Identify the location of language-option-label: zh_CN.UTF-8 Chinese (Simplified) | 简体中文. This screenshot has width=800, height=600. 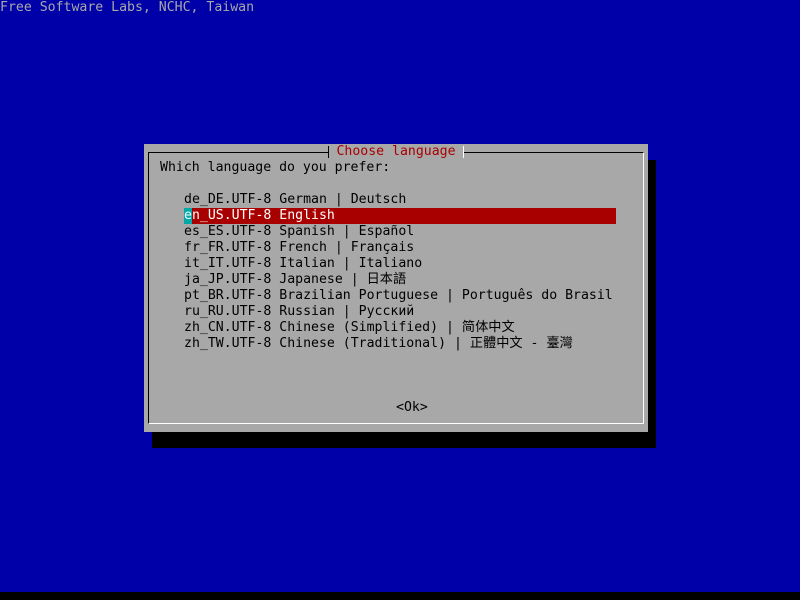
(349, 327).